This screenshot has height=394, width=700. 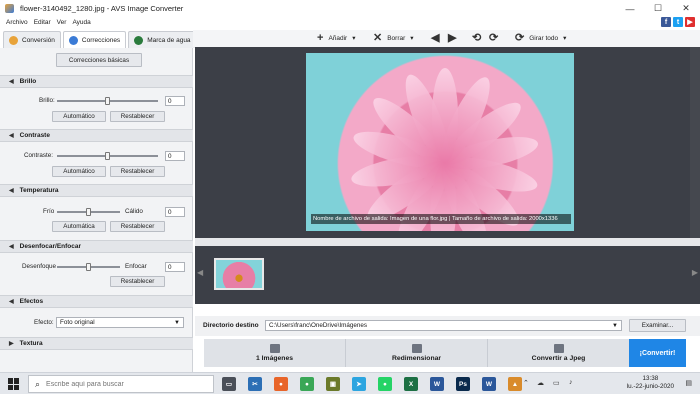 I want to click on taskbar-search: ⌕, so click(x=121, y=384).